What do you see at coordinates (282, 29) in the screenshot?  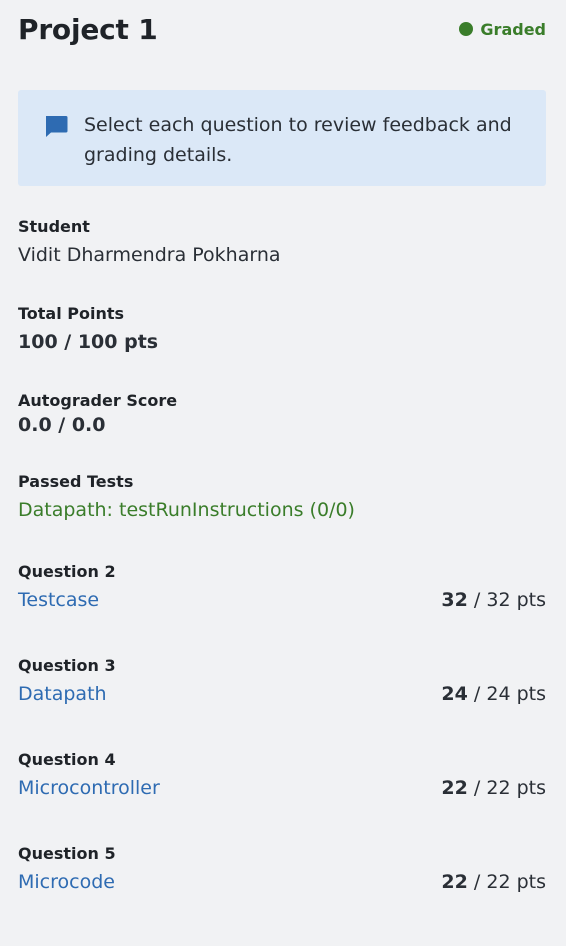 I see `header: Project 1 Graded` at bounding box center [282, 29].